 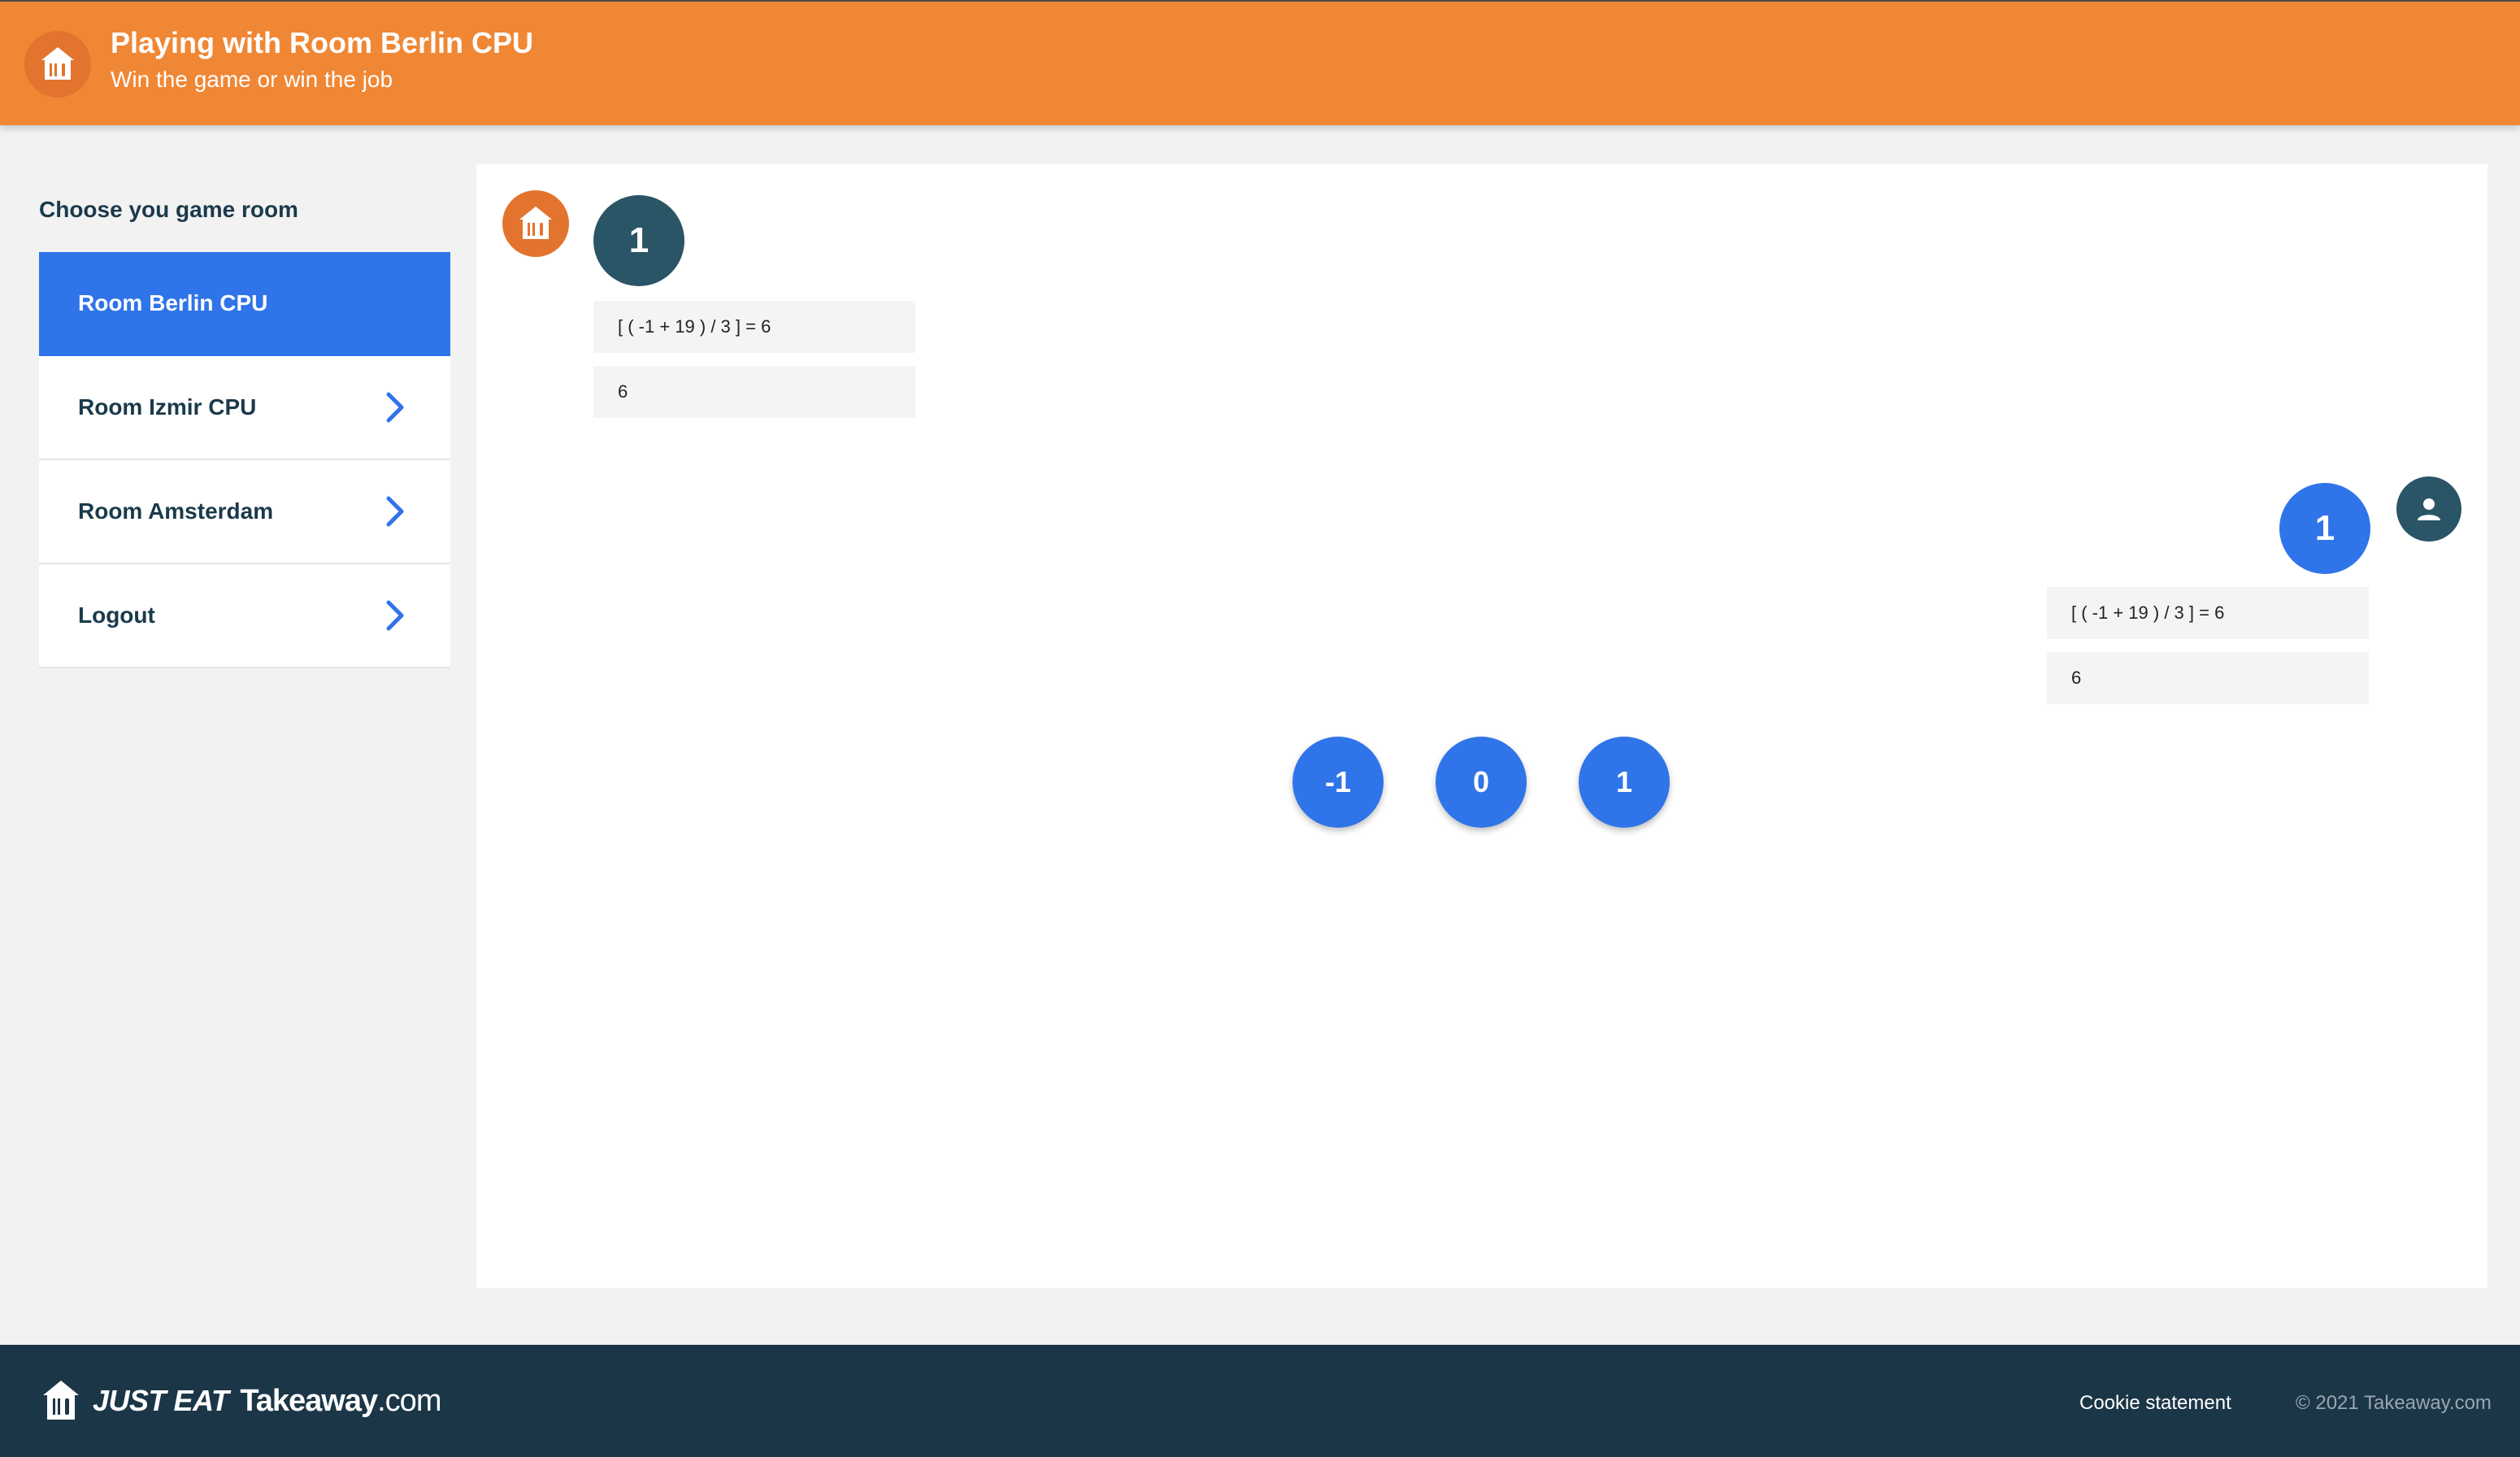 What do you see at coordinates (57, 64) in the screenshot?
I see `takeaway-logo-icon` at bounding box center [57, 64].